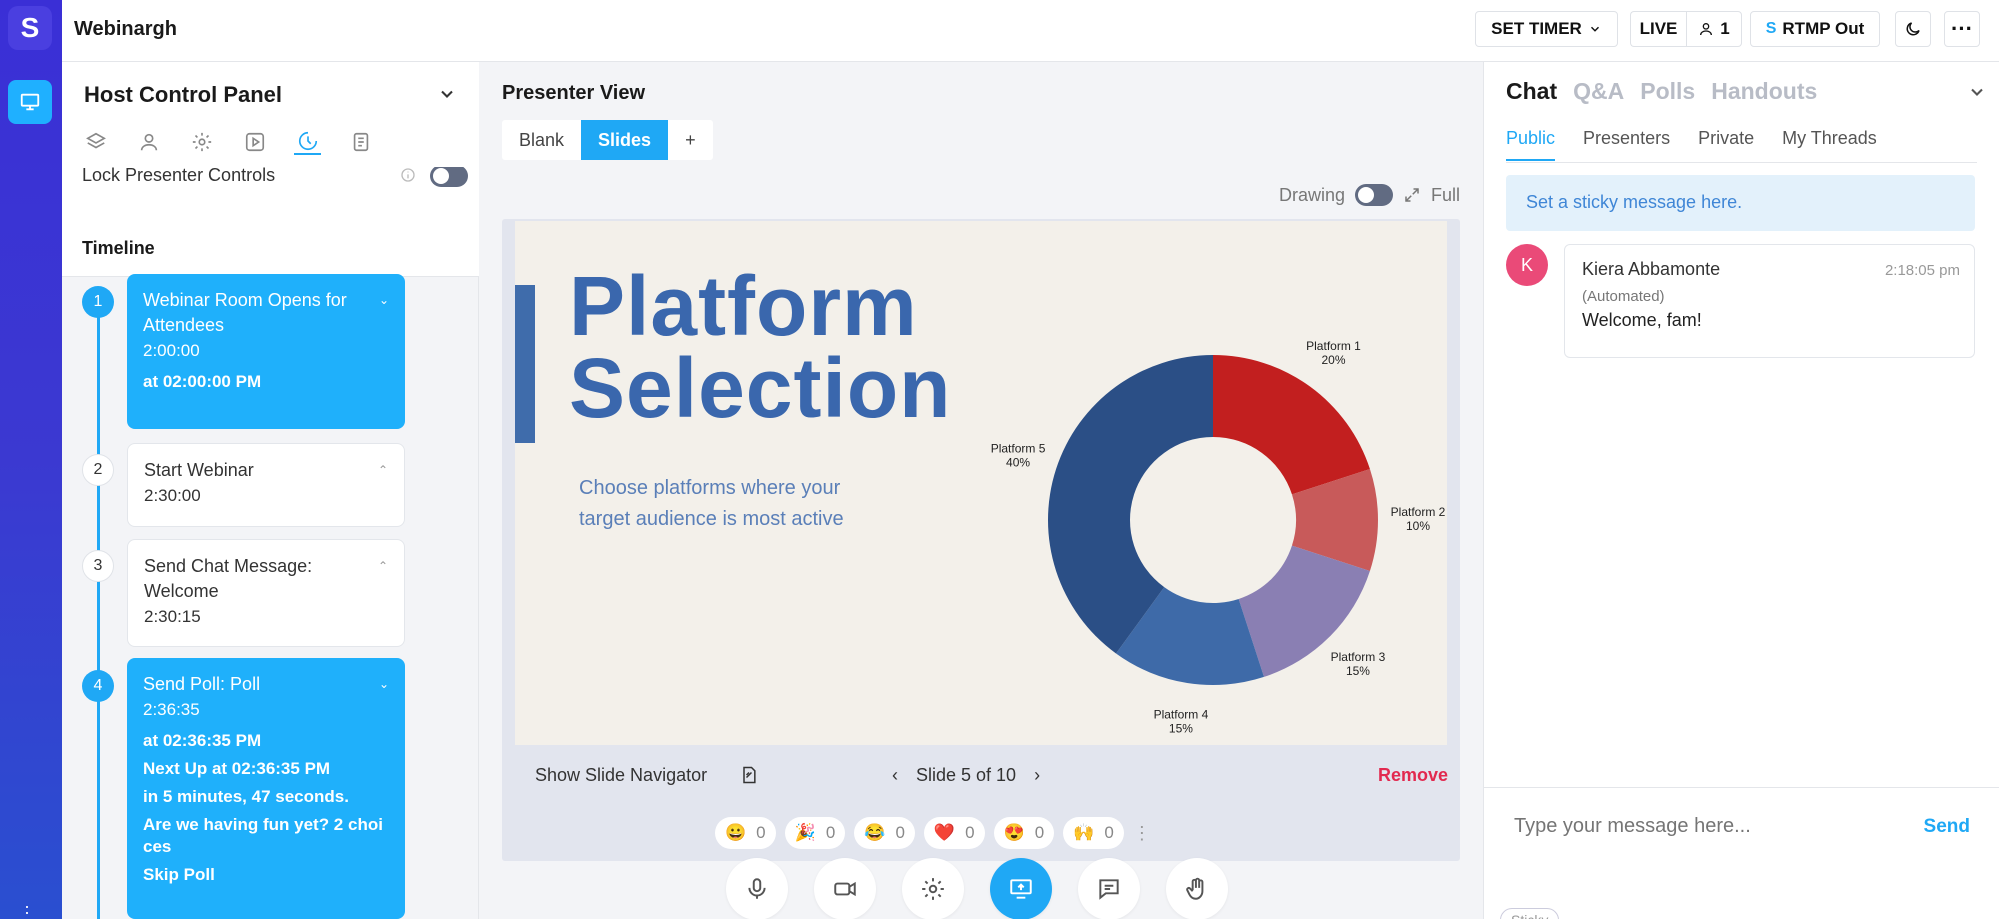 The width and height of the screenshot is (1999, 919). I want to click on send-button: Send, so click(1947, 827).